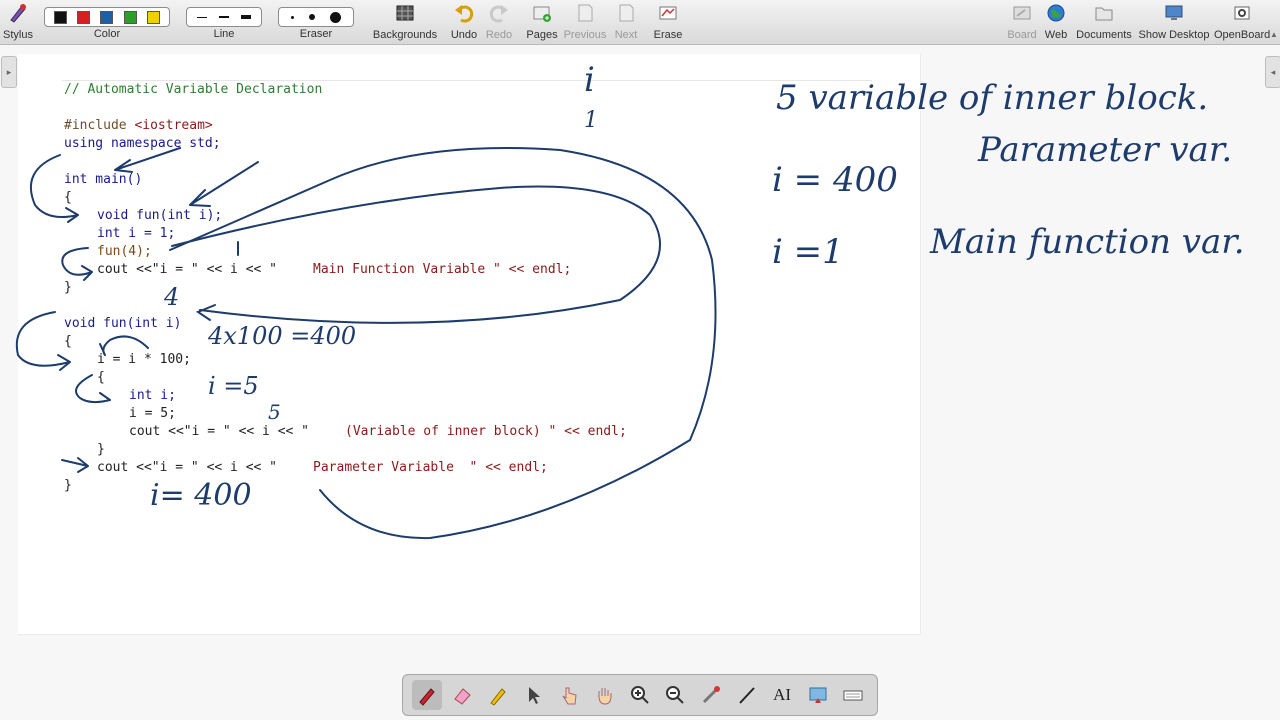  I want to click on tool-palette: AI, so click(640, 695).